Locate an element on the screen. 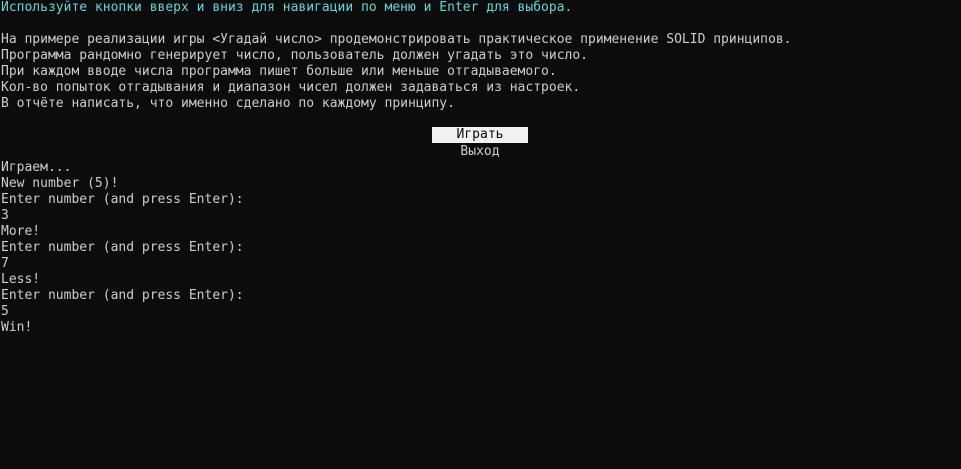  output-line: 7 is located at coordinates (5, 263).